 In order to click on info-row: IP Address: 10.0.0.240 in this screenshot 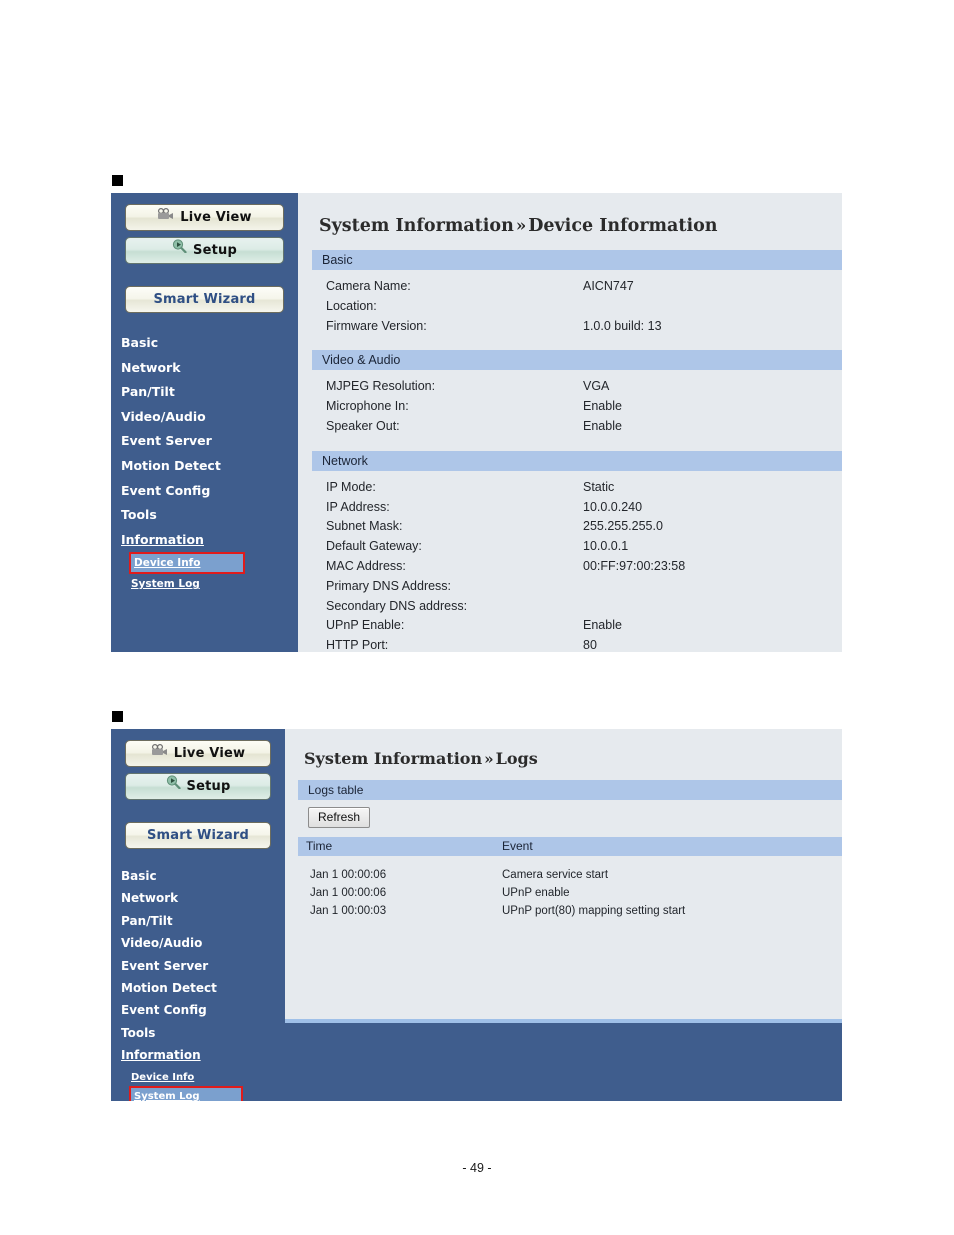, I will do `click(570, 508)`.